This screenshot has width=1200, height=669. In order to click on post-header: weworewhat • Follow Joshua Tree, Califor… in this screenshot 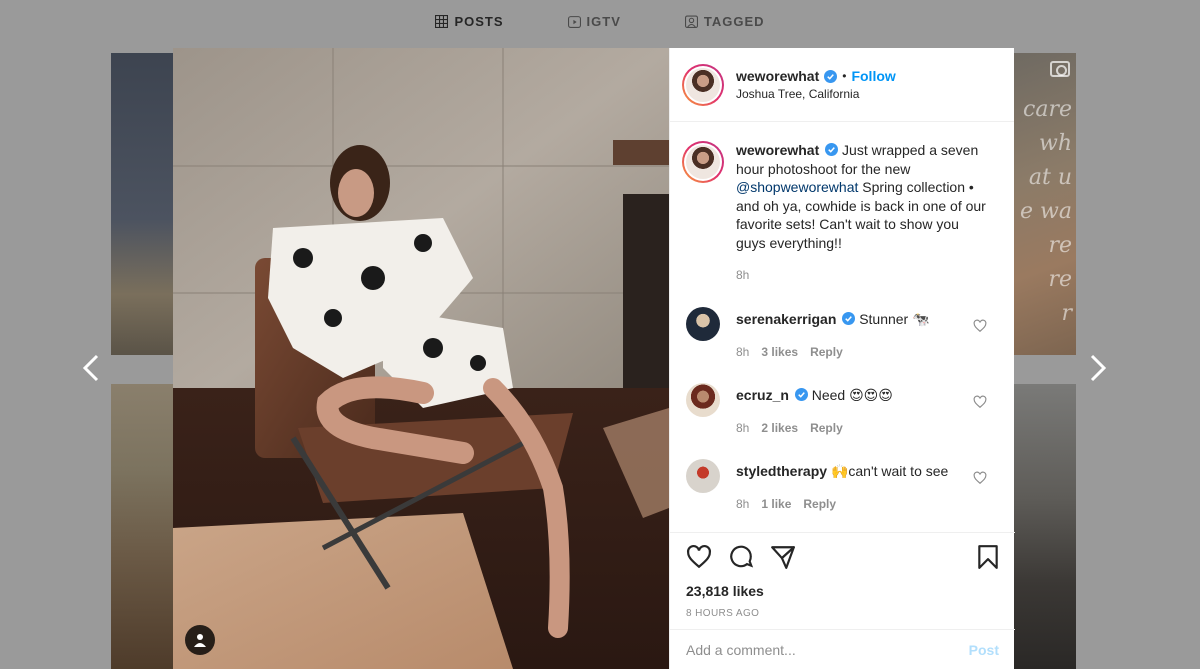, I will do `click(842, 85)`.